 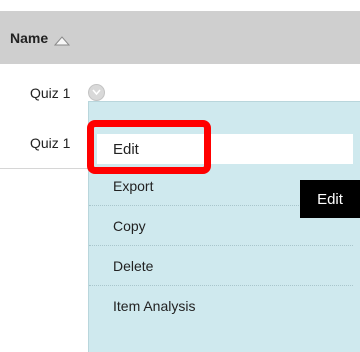 What do you see at coordinates (29, 38) in the screenshot?
I see `column-header-name: Name` at bounding box center [29, 38].